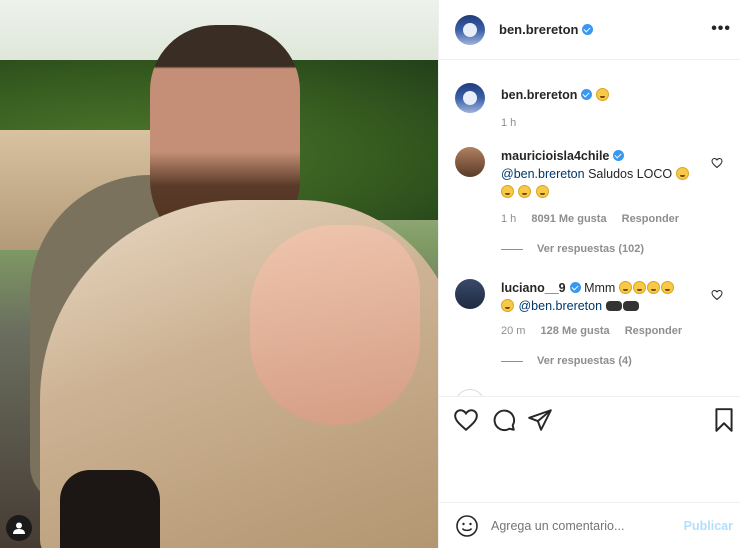 The image size is (740, 548). I want to click on bookmark-icon, so click(724, 420).